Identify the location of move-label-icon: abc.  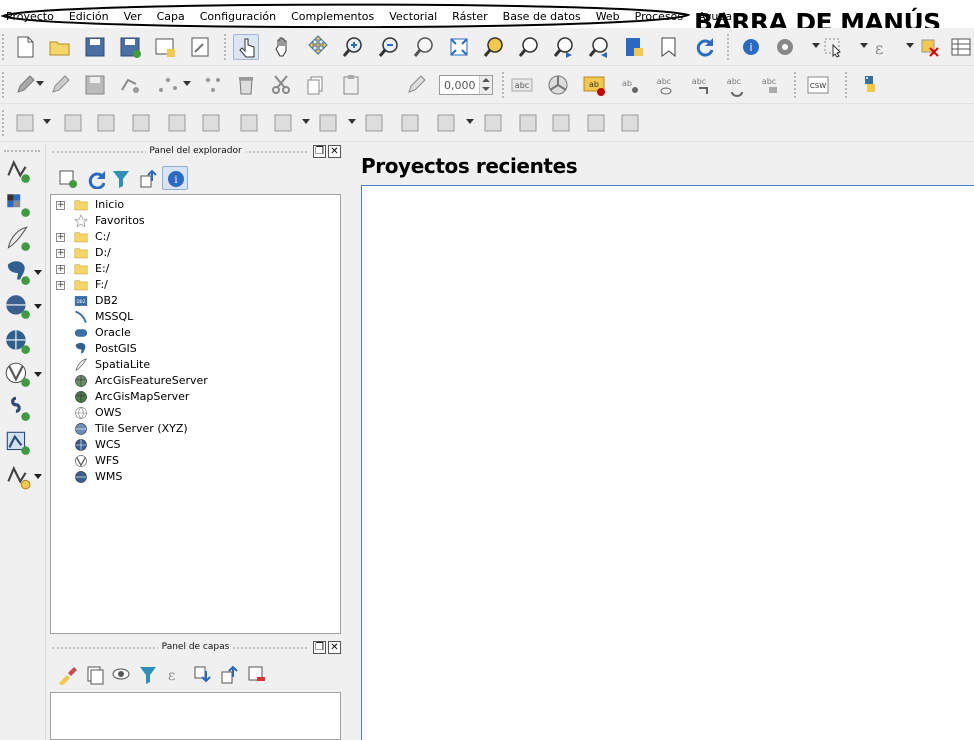
(700, 85).